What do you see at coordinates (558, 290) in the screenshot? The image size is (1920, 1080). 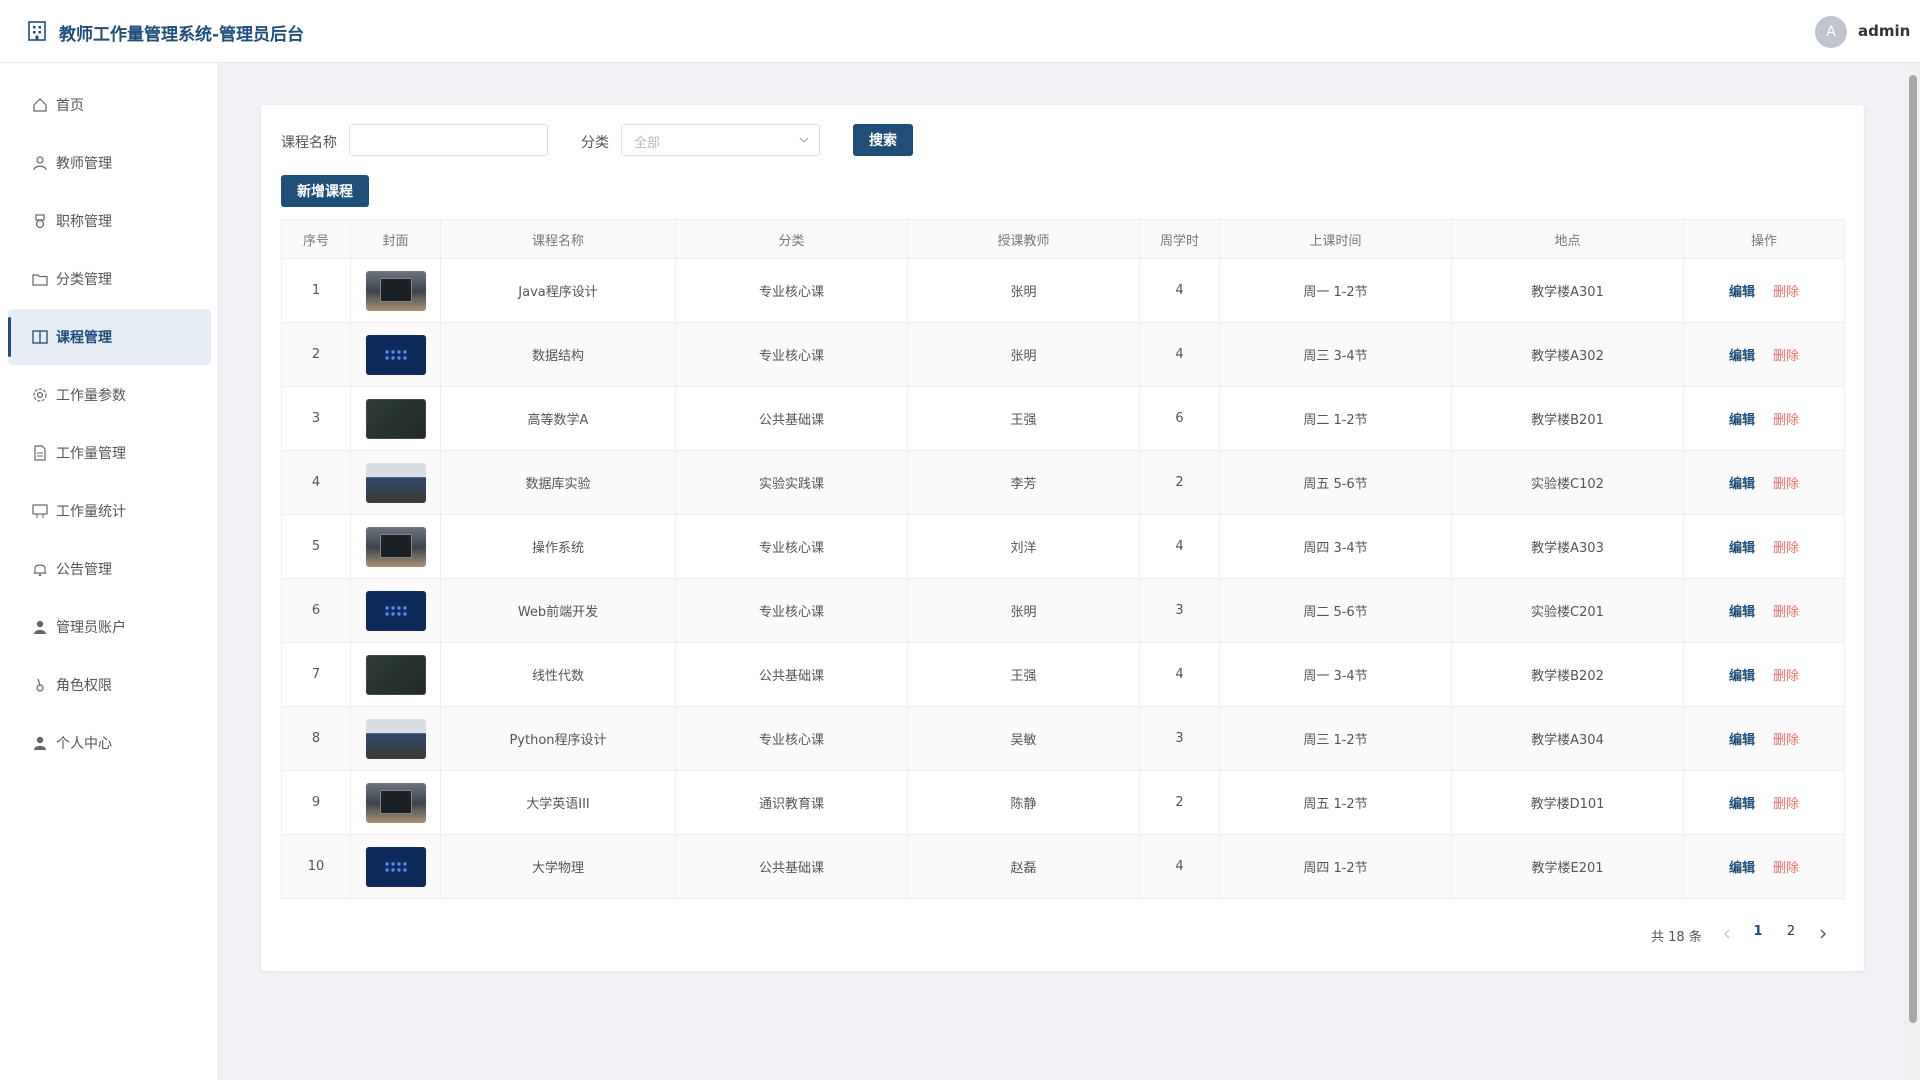 I see `course-name: Java程序设计` at bounding box center [558, 290].